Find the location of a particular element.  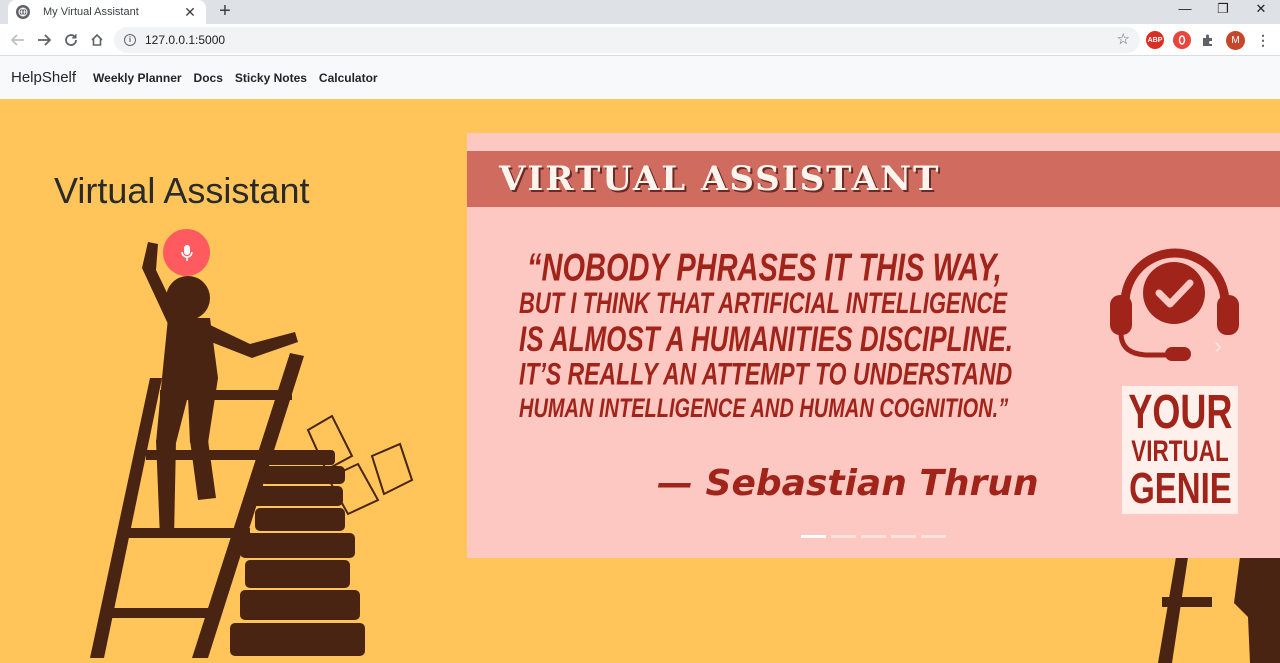

tab-title: My Virtual Assistant is located at coordinates (91, 12).